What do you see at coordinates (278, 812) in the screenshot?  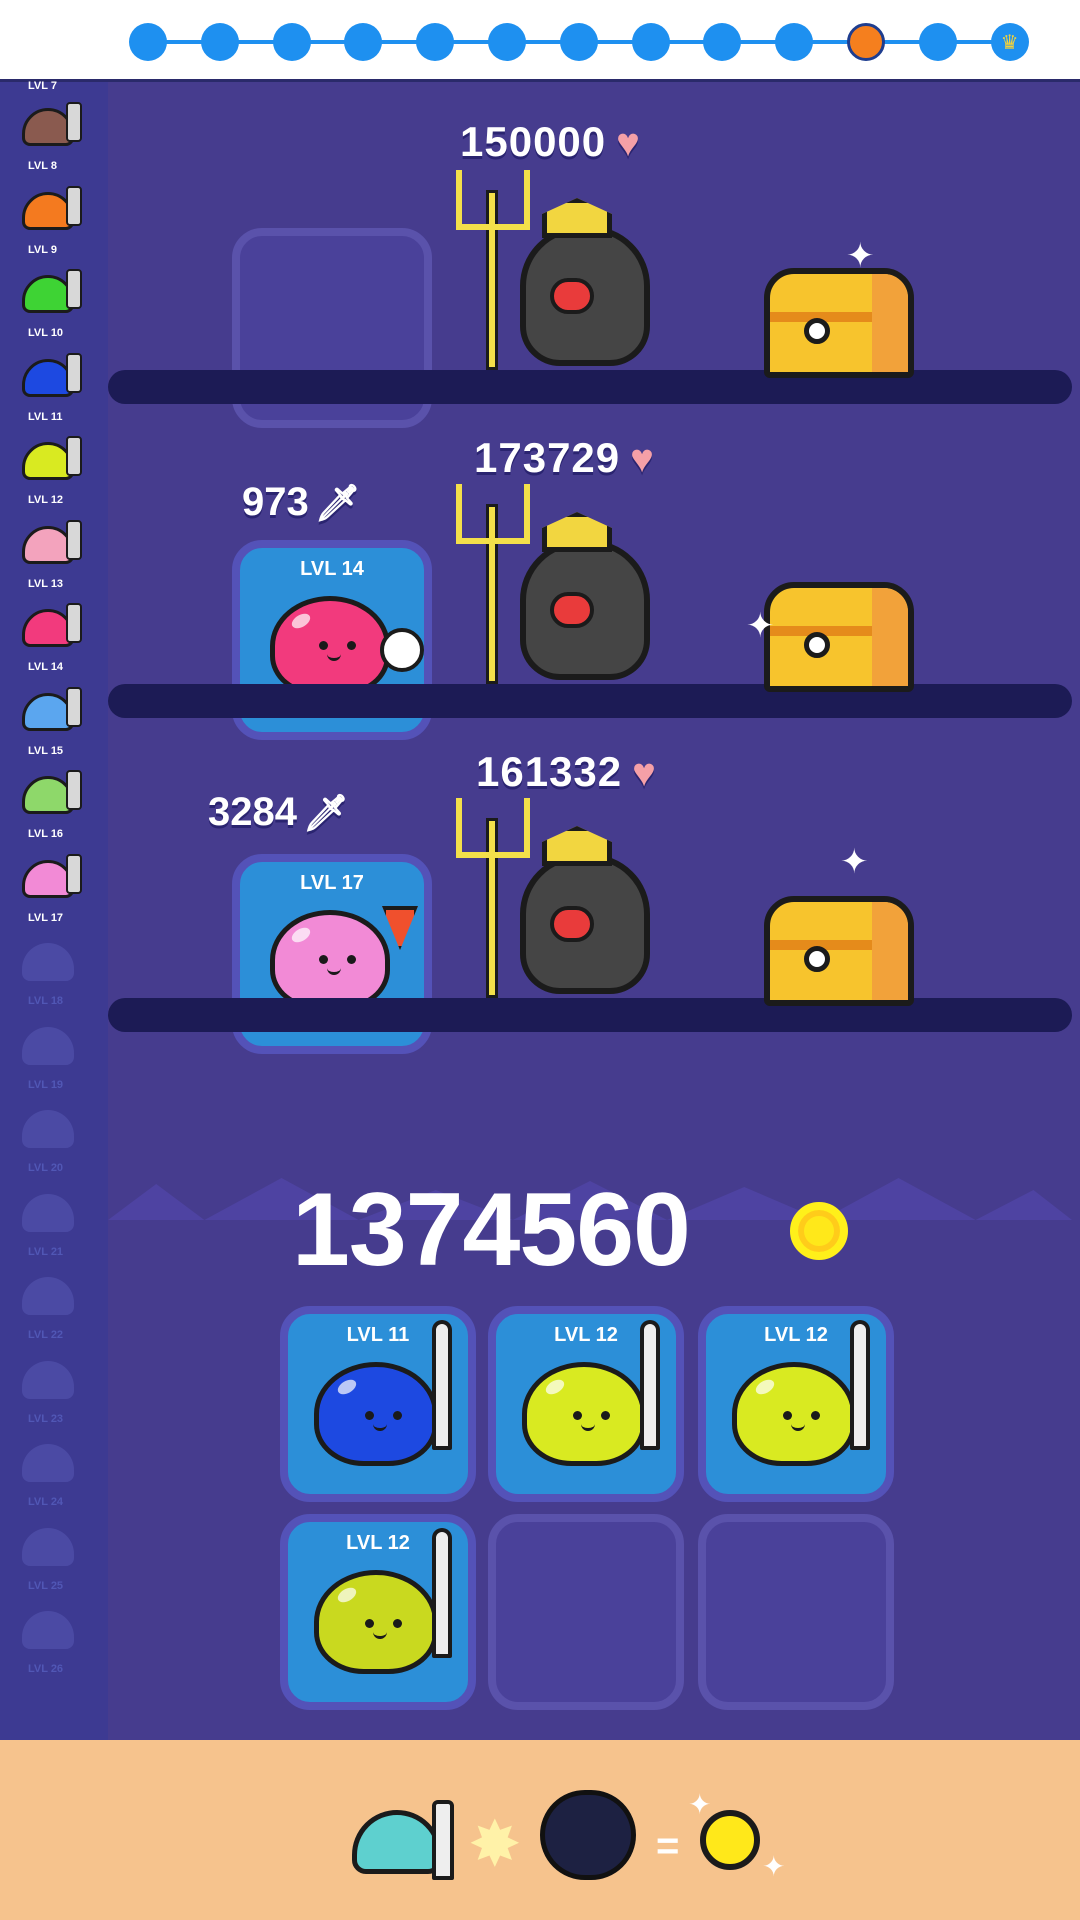 I see `attack-value: 3284 🗡` at bounding box center [278, 812].